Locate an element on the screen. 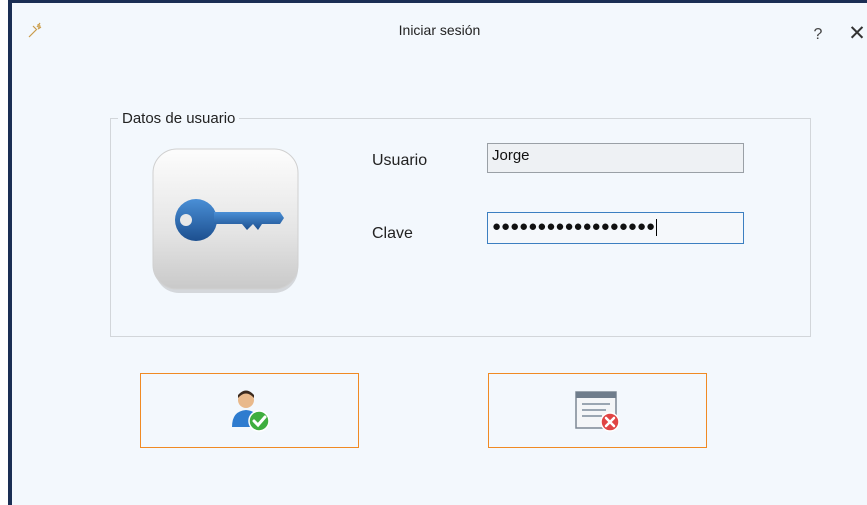  cancel-button is located at coordinates (597, 410).